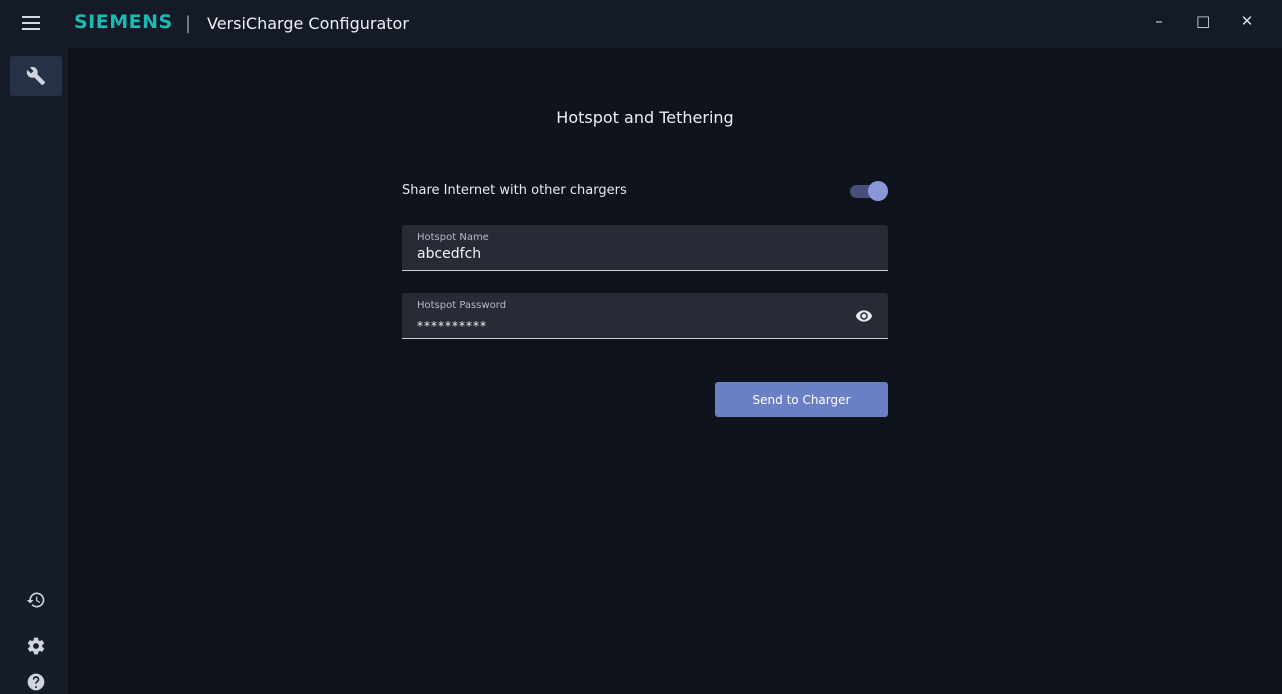 Image resolution: width=1282 pixels, height=694 pixels. What do you see at coordinates (1247, 21) in the screenshot?
I see `close-button: ✕` at bounding box center [1247, 21].